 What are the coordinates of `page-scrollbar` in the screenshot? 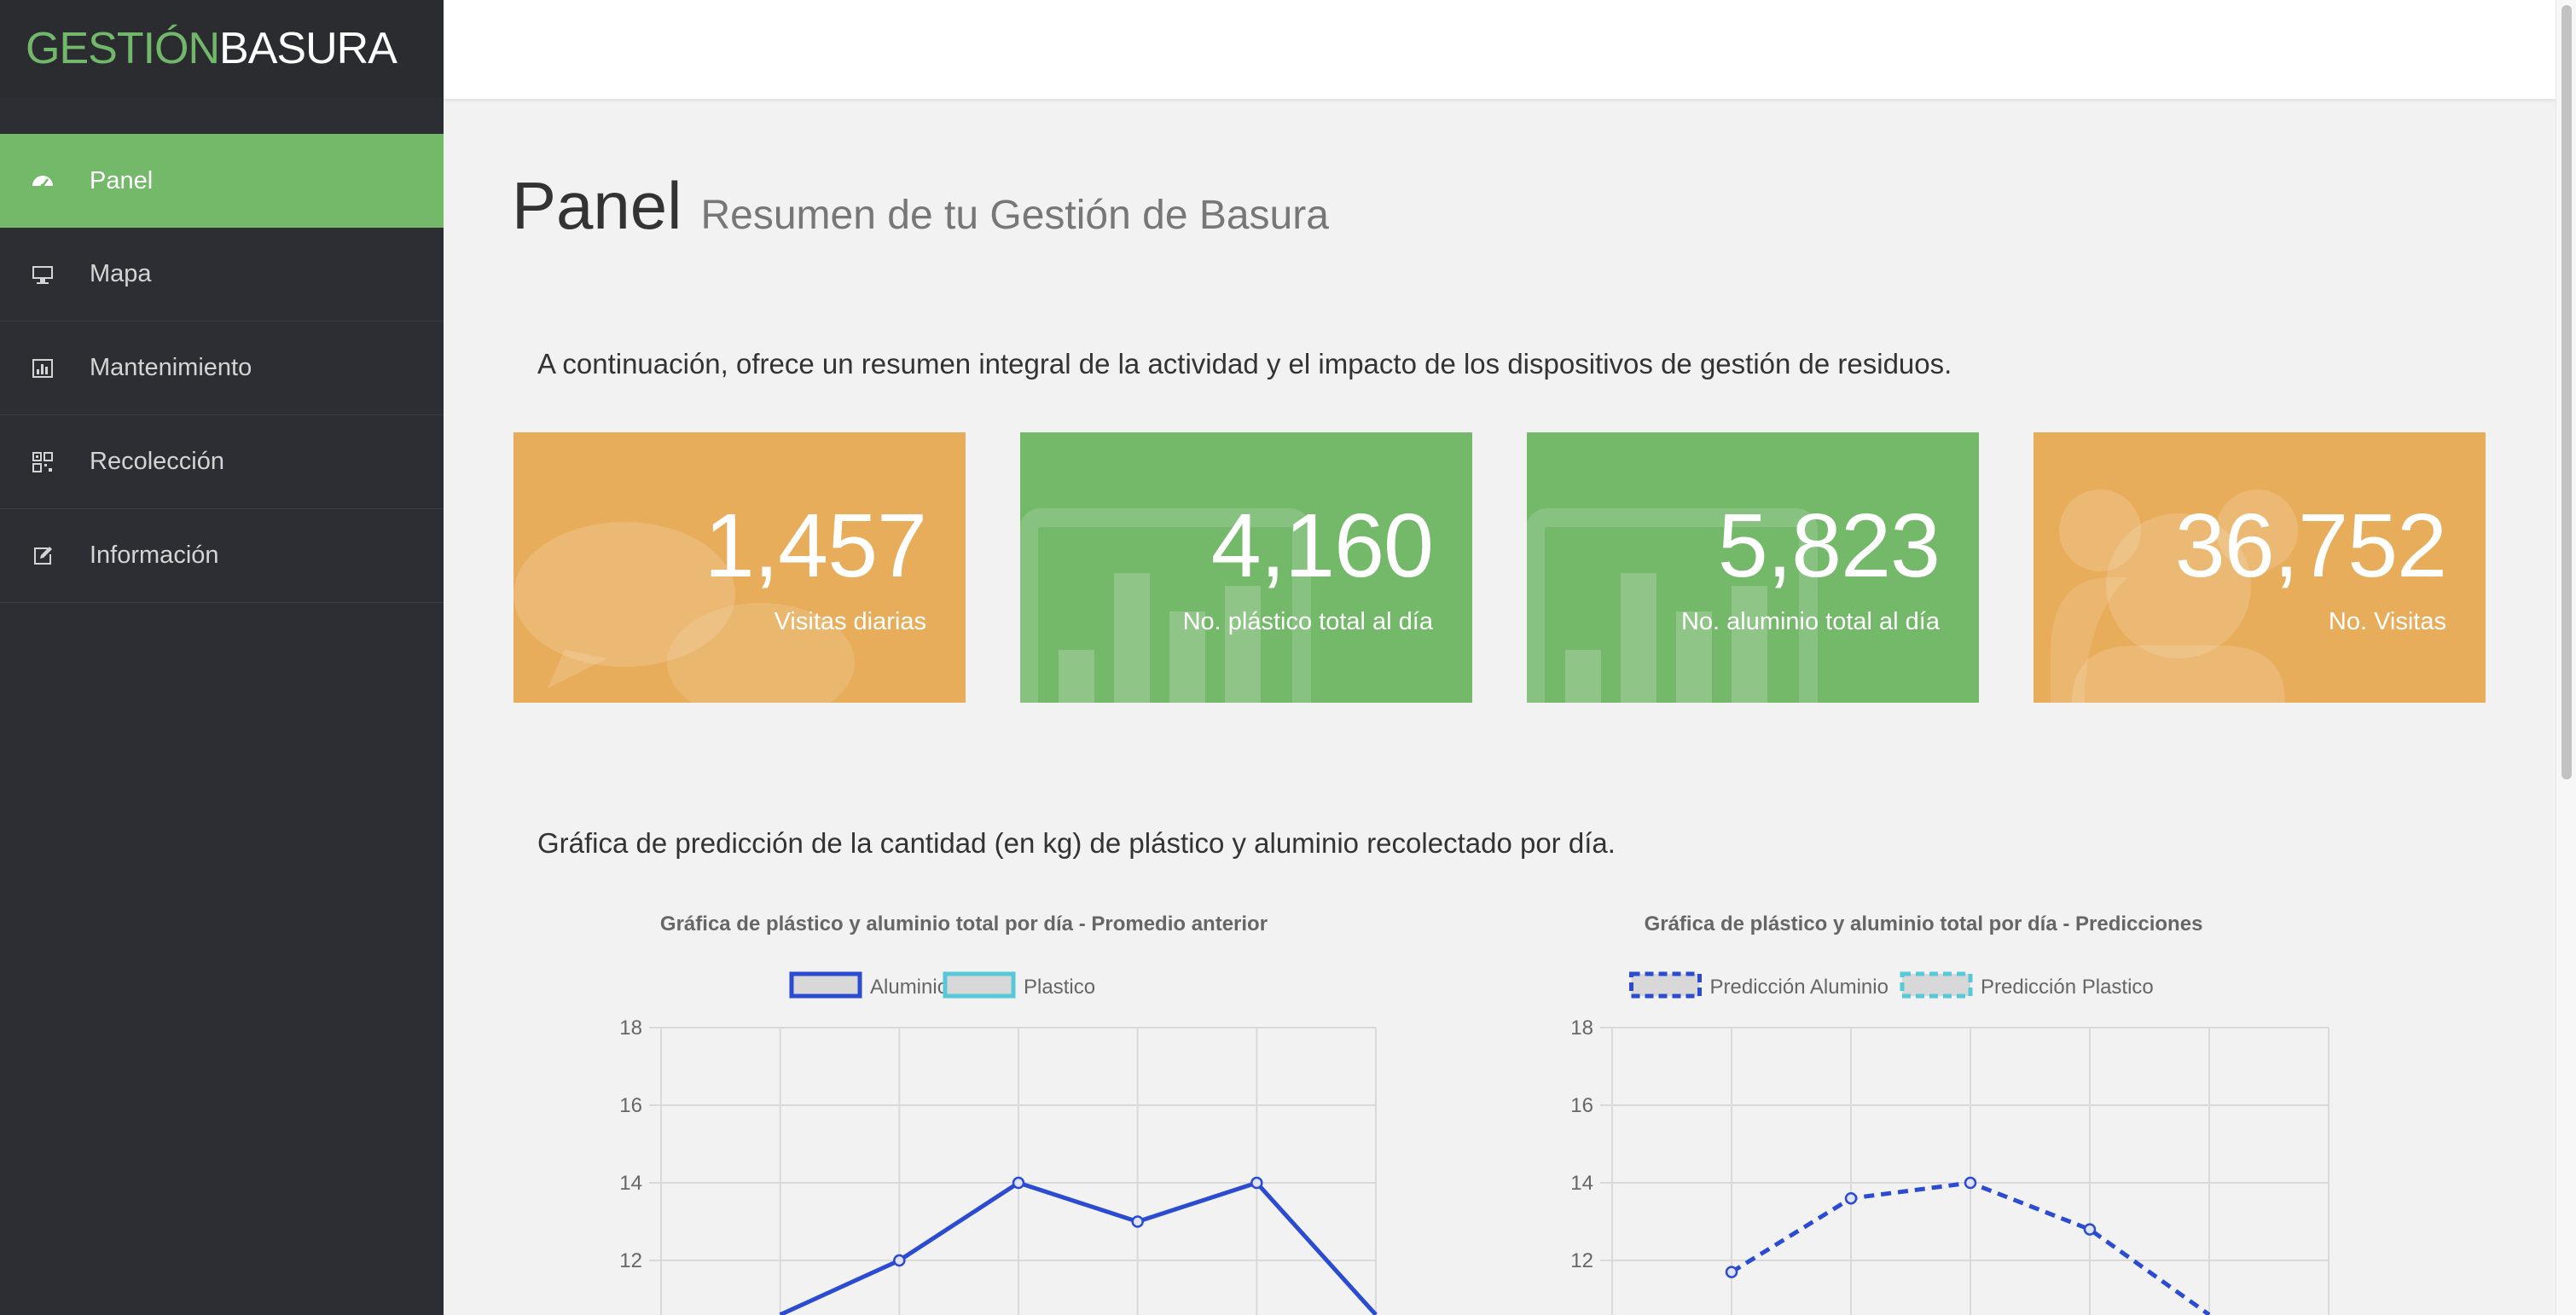 It's located at (2566, 657).